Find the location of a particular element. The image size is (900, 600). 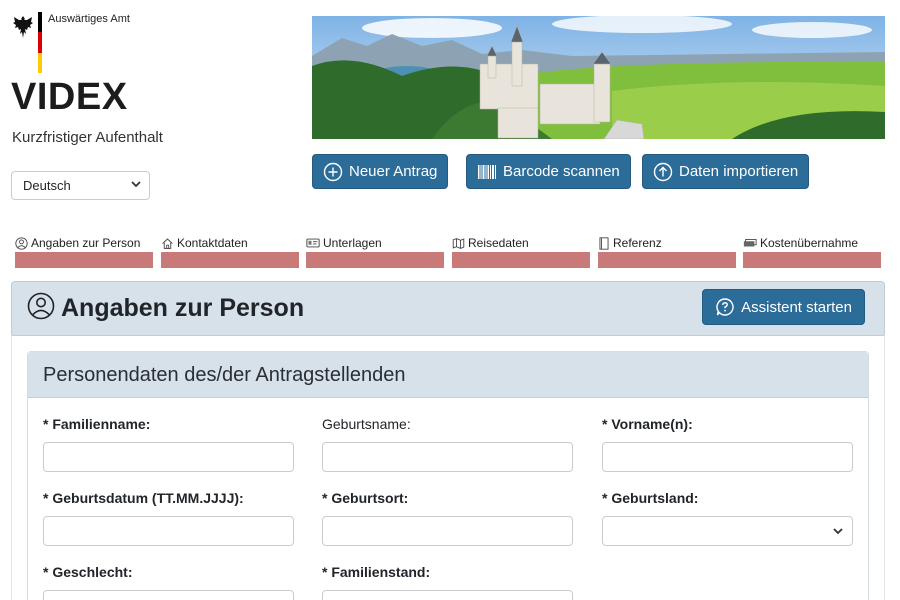

language-select: Deutsch is located at coordinates (80, 185).